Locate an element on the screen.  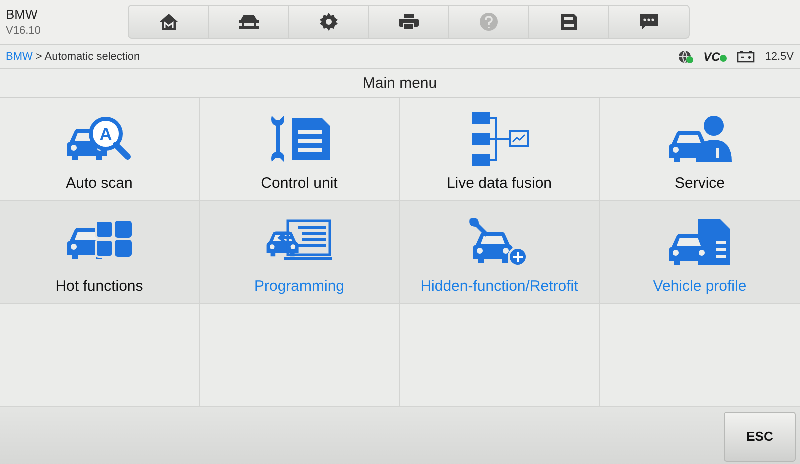
save-icon is located at coordinates (569, 22).